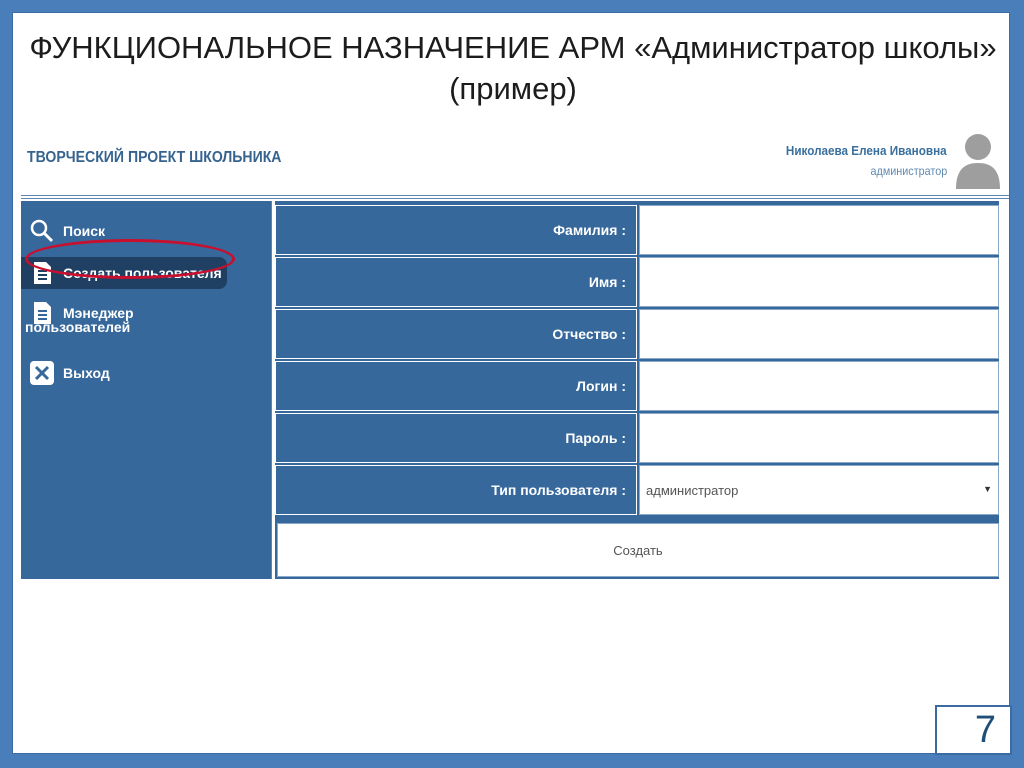 The width and height of the screenshot is (1024, 768). Describe the element at coordinates (42, 273) in the screenshot. I see `document-icon` at that location.